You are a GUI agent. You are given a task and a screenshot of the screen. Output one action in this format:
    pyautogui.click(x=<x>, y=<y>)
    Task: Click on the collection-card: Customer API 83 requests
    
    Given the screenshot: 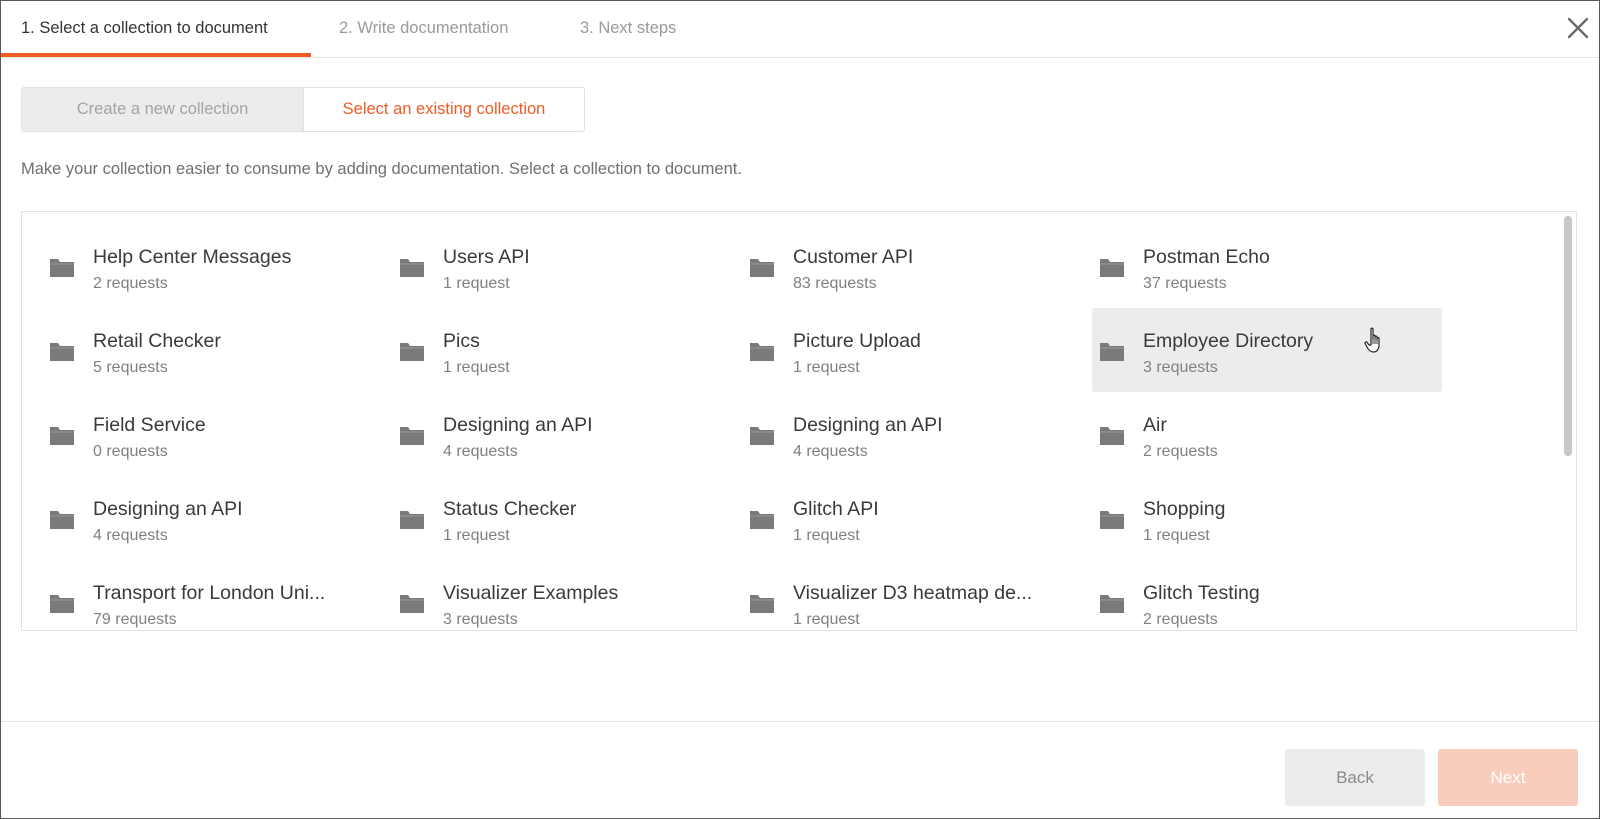 What is the action you would take?
    pyautogui.click(x=917, y=266)
    